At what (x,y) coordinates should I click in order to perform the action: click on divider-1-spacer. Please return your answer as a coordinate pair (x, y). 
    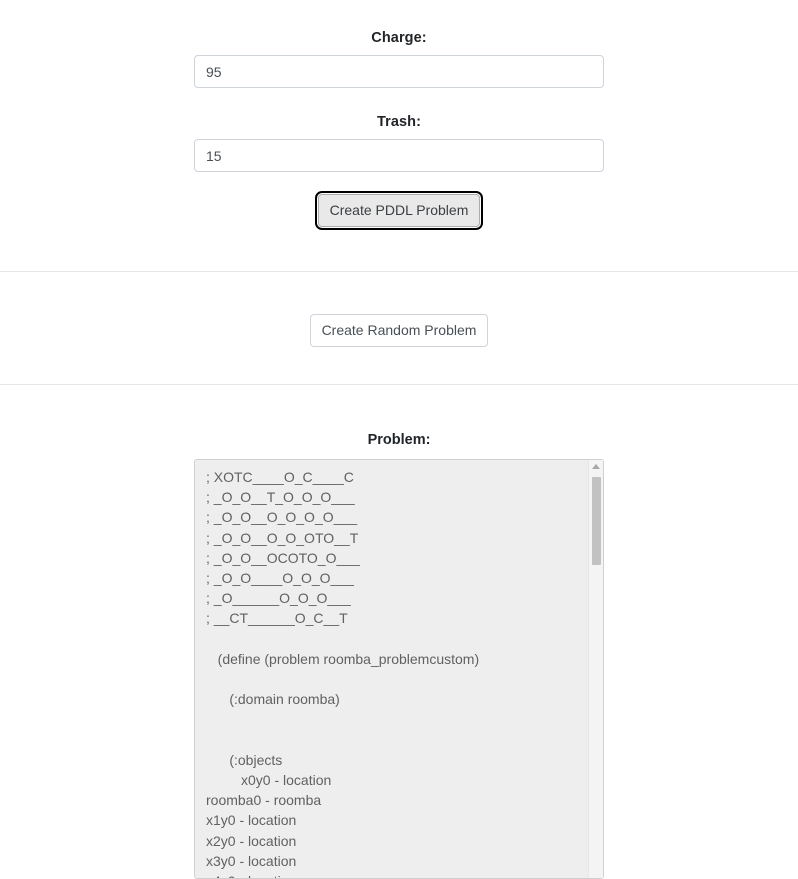
    Looking at the image, I should click on (399, 249).